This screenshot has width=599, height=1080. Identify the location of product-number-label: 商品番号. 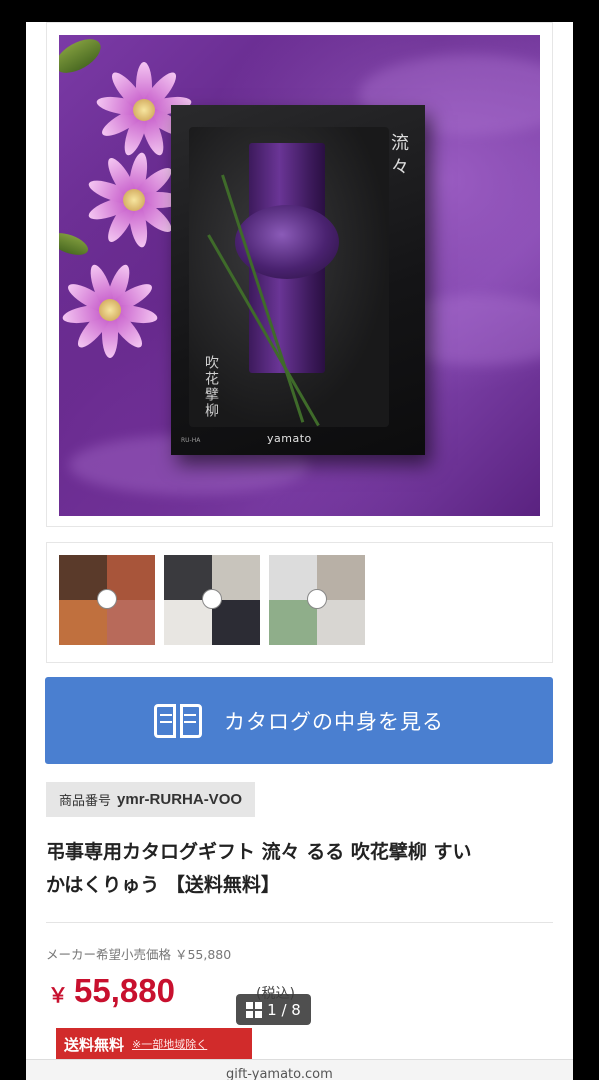
(85, 801).